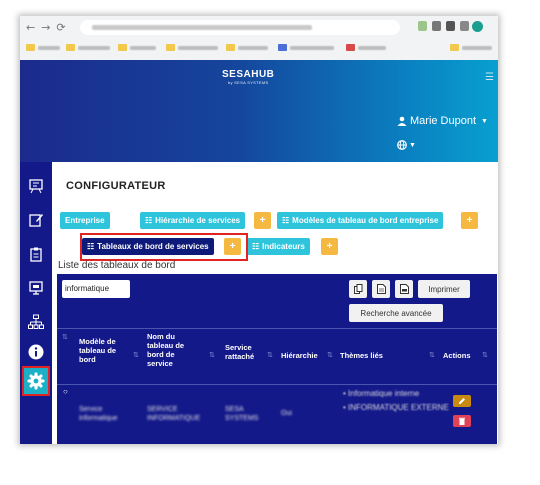 This screenshot has height=485, width=540. Describe the element at coordinates (489, 77) in the screenshot. I see `menu-toggle-icon: ☰` at that location.